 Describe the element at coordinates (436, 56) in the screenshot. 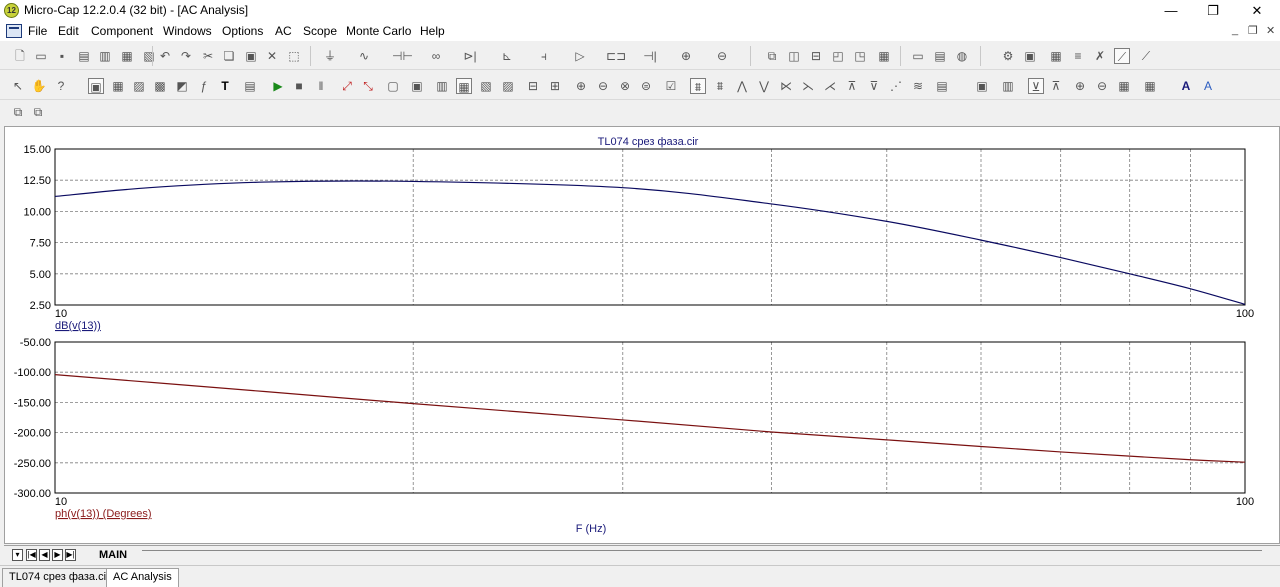

I see `inductor-icon: ∞` at that location.